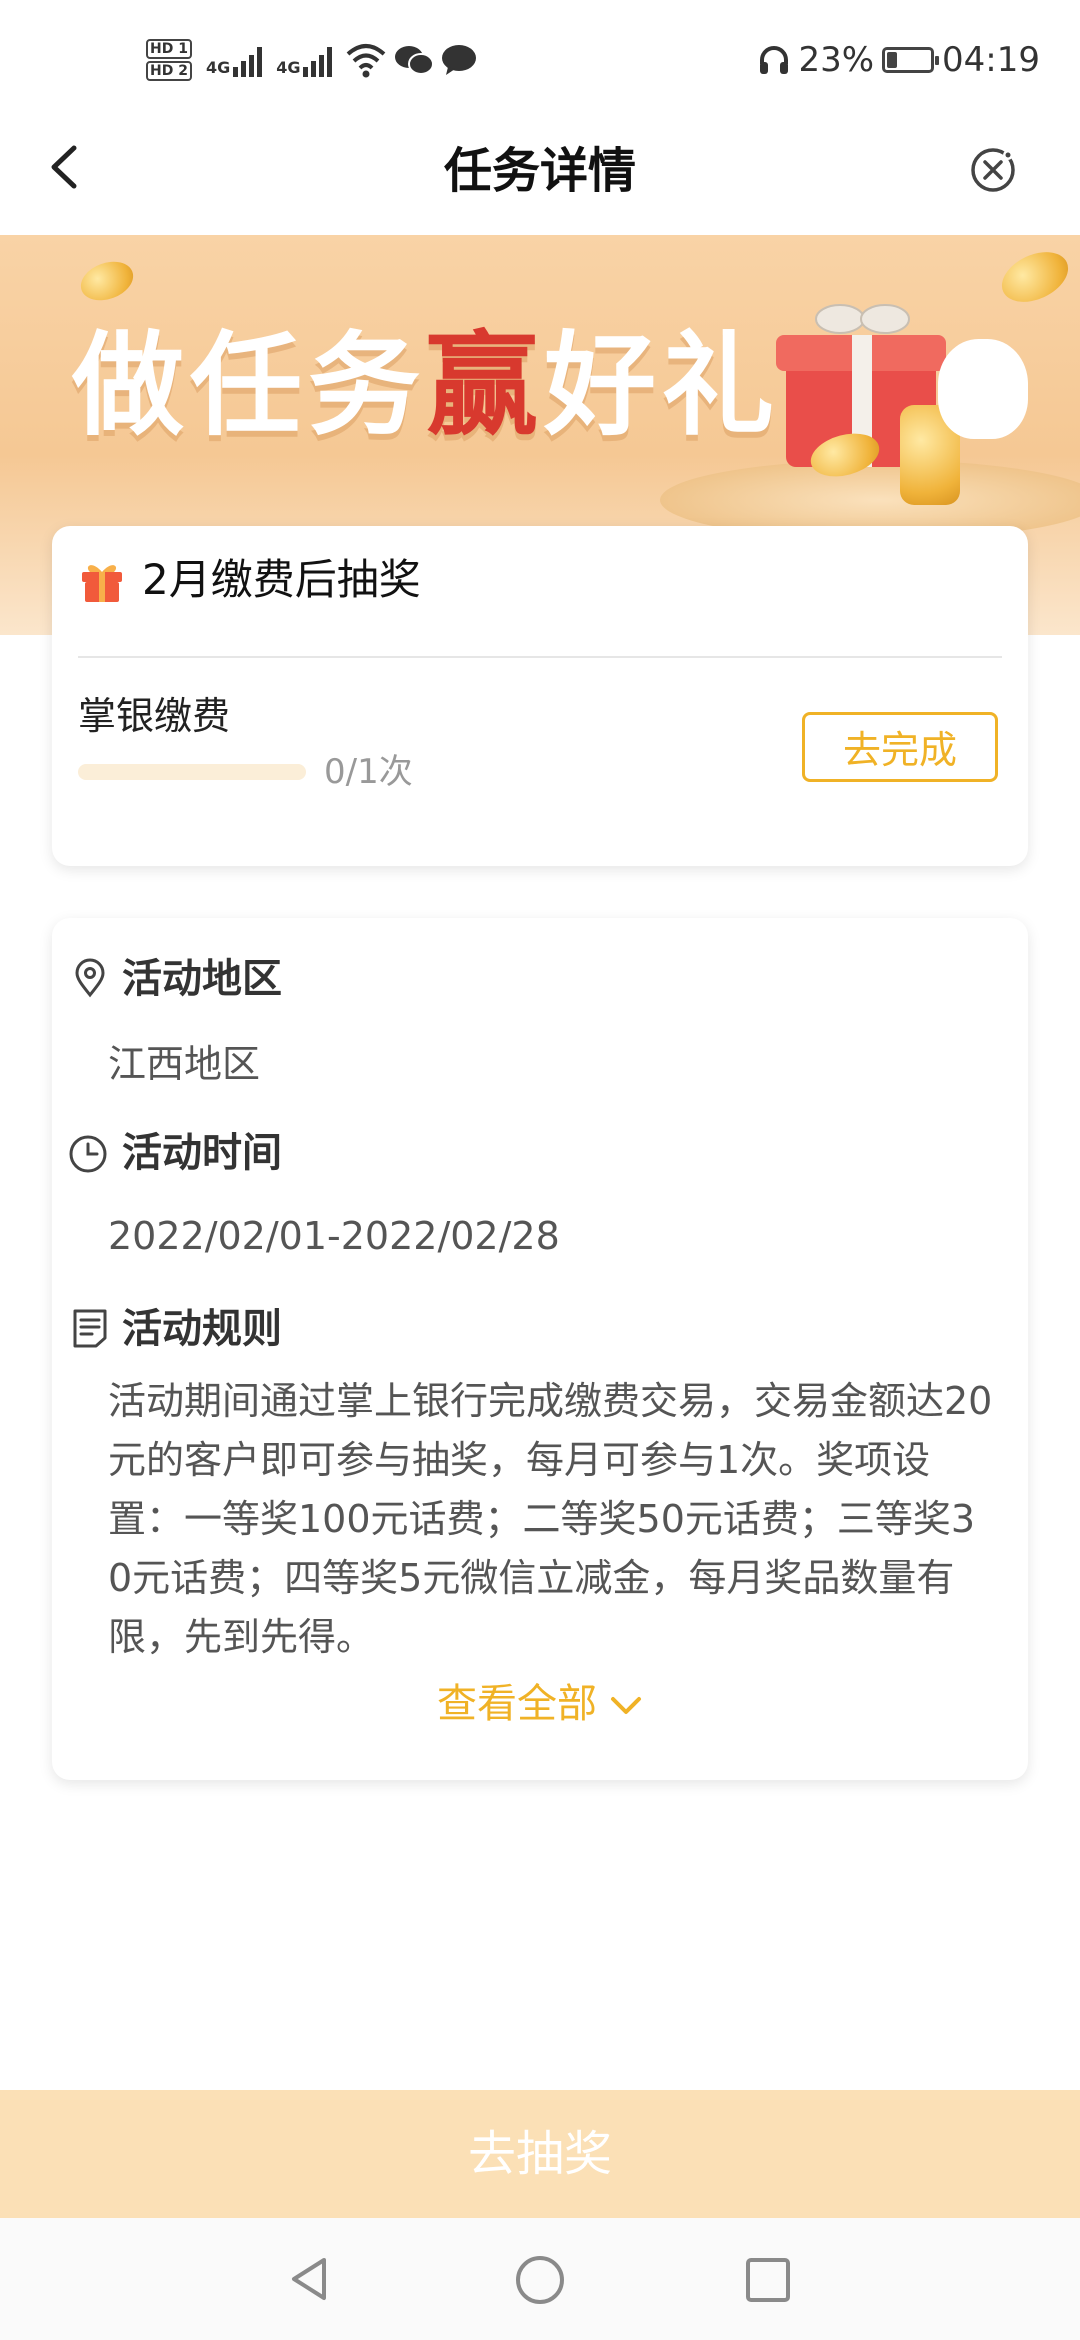 This screenshot has width=1080, height=2340. What do you see at coordinates (1035, 277) in the screenshot?
I see `coin-decoration` at bounding box center [1035, 277].